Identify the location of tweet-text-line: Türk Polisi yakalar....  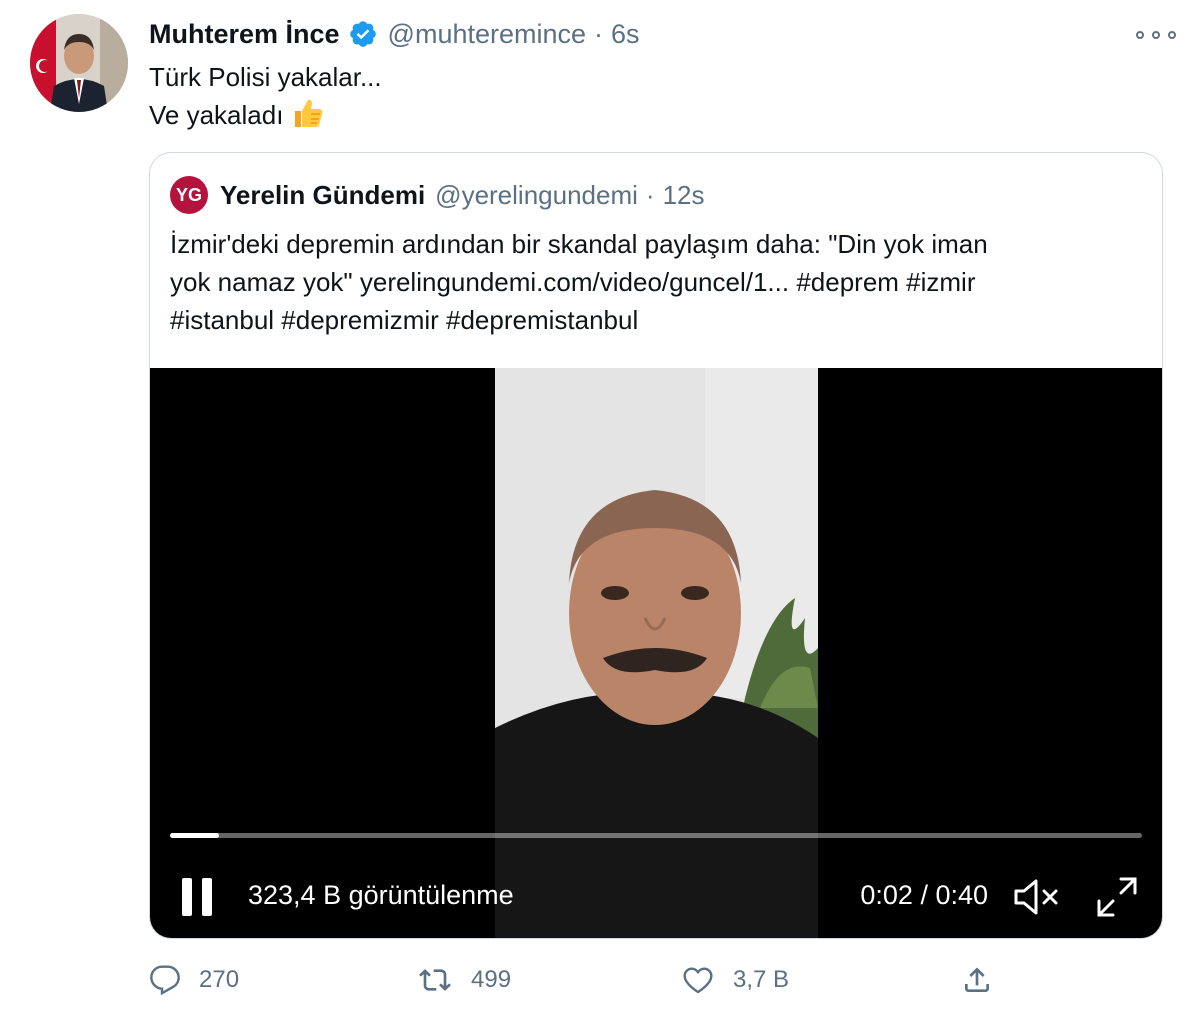
(265, 77).